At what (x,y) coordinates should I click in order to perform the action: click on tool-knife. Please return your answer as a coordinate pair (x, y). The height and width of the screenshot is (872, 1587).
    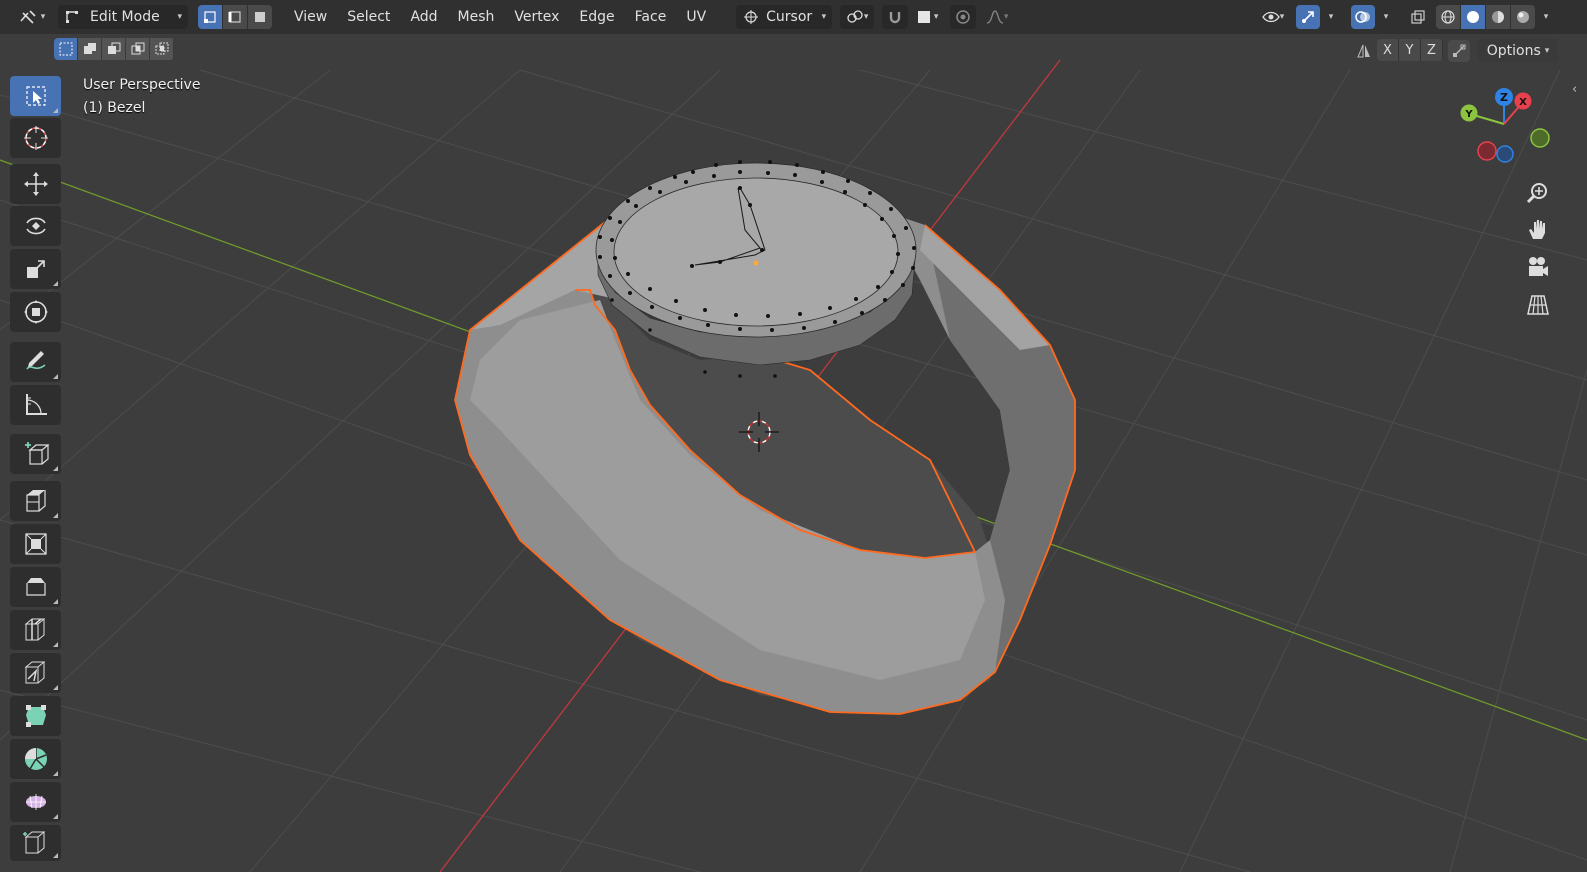
    Looking at the image, I should click on (35, 673).